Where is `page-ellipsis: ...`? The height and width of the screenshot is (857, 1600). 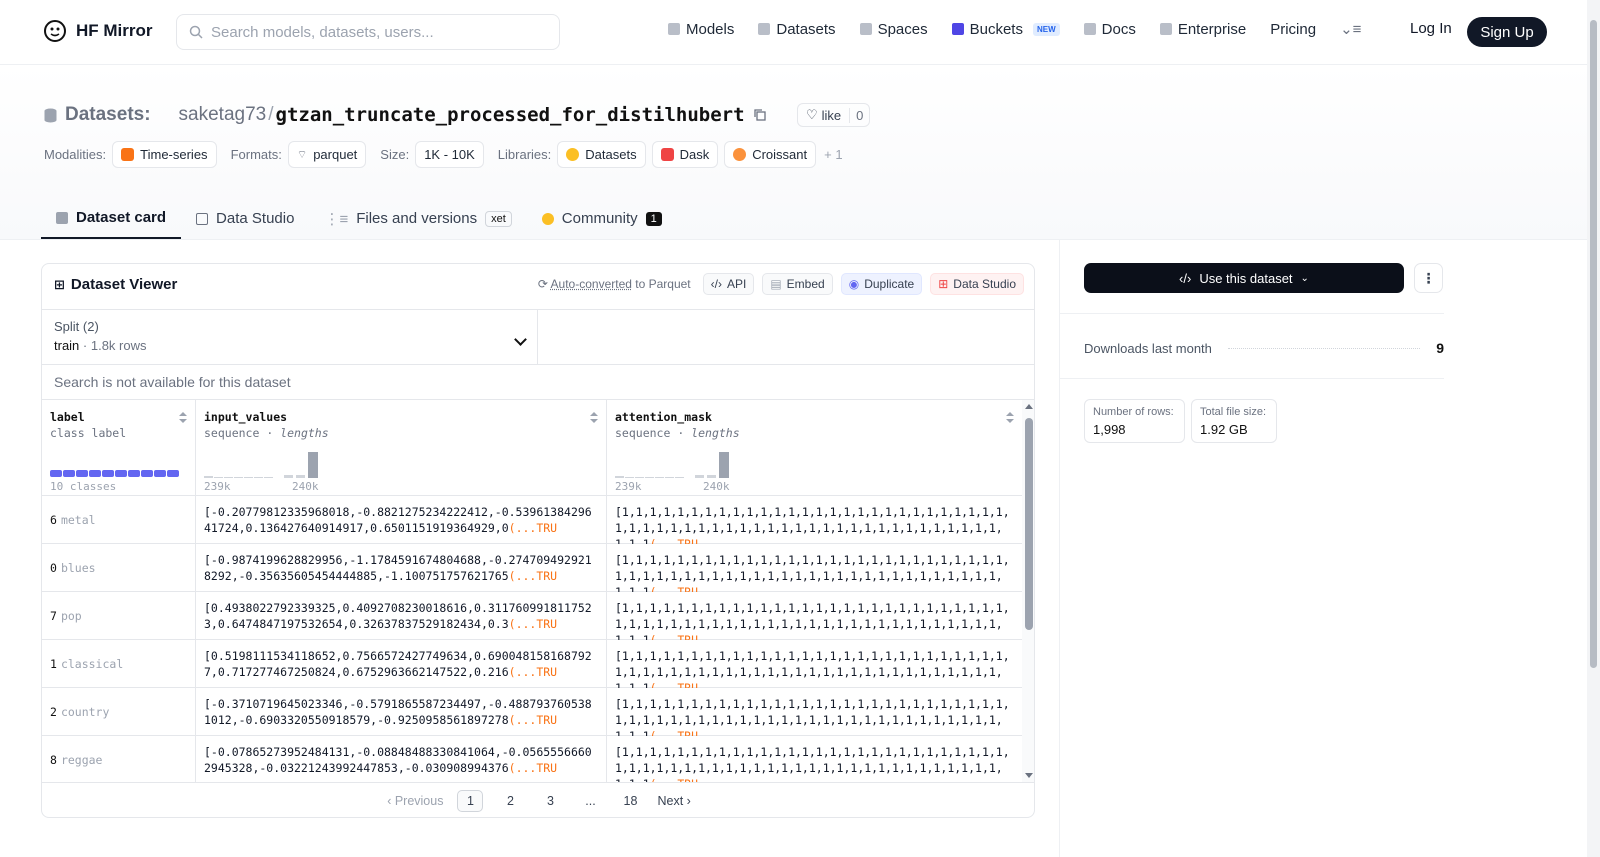 page-ellipsis: ... is located at coordinates (590, 801).